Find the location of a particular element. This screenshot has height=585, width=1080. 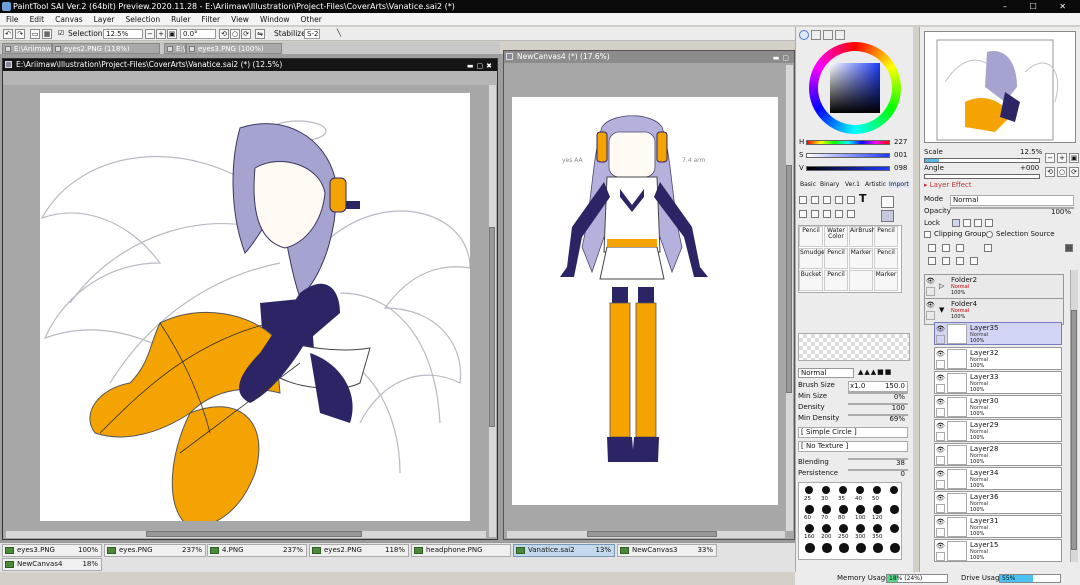

rotate-icon is located at coordinates (827, 214).